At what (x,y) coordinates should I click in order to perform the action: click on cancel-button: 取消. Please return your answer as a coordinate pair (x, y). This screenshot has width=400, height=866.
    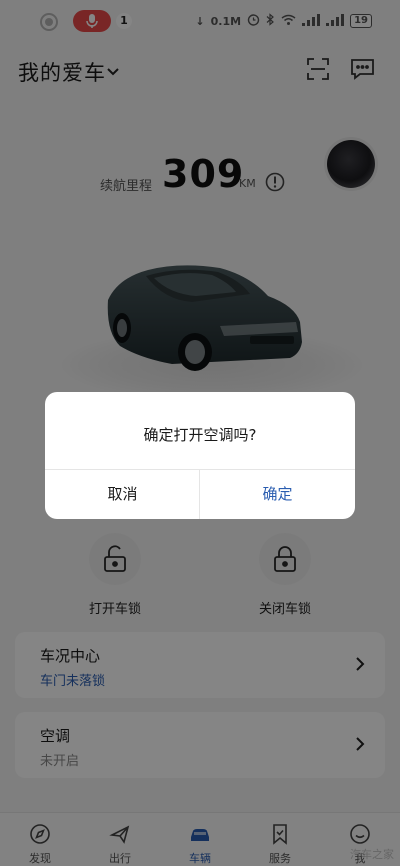
    Looking at the image, I should click on (122, 494).